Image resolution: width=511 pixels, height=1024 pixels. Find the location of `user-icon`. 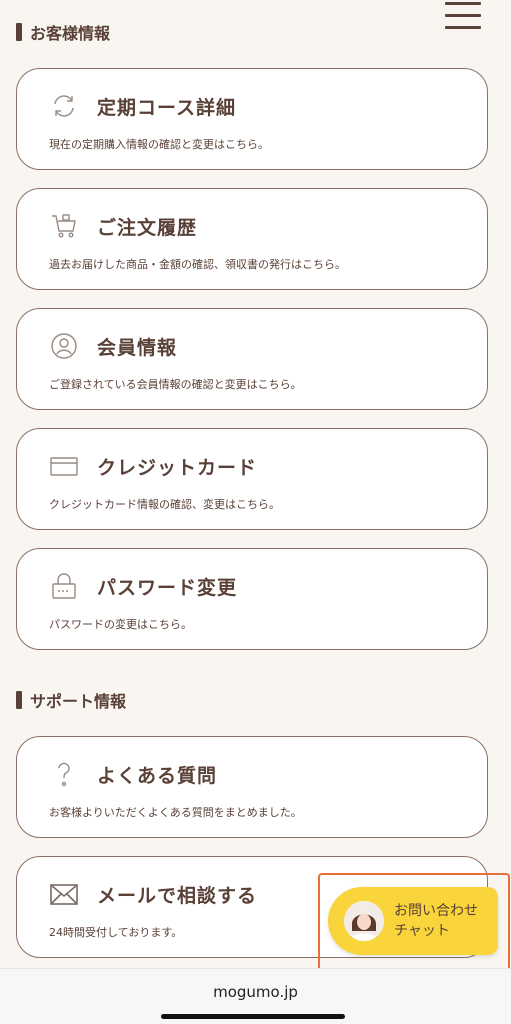

user-icon is located at coordinates (64, 346).